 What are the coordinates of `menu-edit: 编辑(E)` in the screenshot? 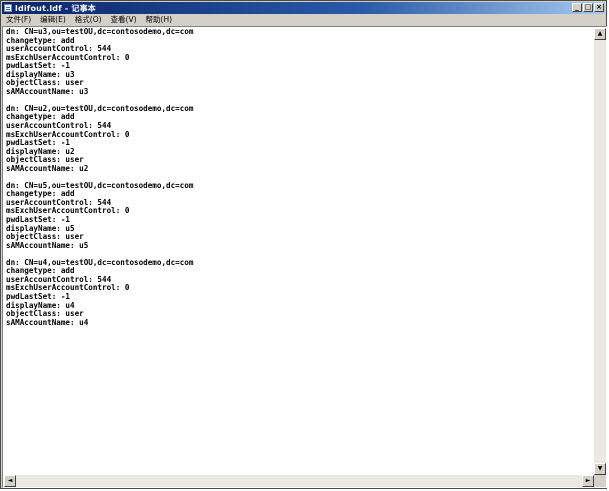 It's located at (53, 19).